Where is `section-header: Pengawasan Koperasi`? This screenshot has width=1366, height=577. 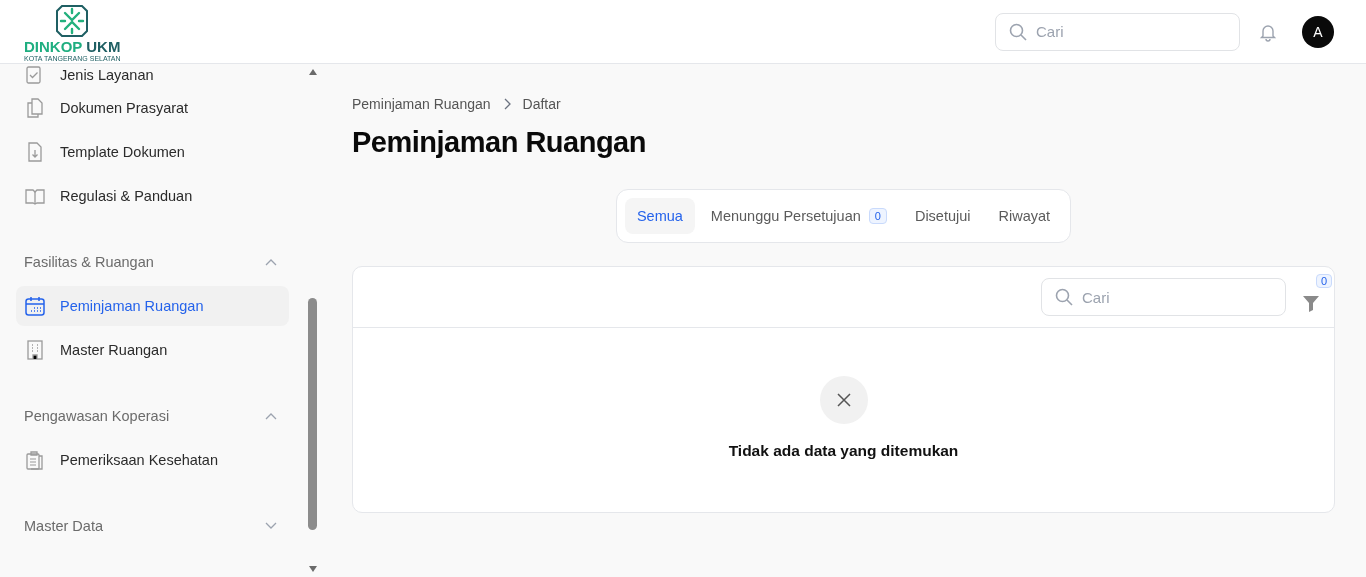
section-header: Pengawasan Koperasi is located at coordinates (152, 416).